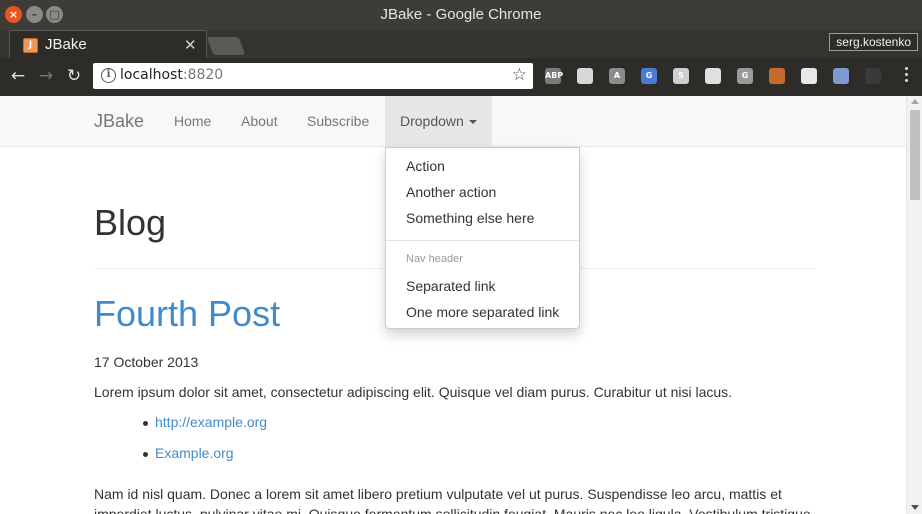 This screenshot has height=514, width=922. I want to click on adblock-icon: ABP, so click(554, 76).